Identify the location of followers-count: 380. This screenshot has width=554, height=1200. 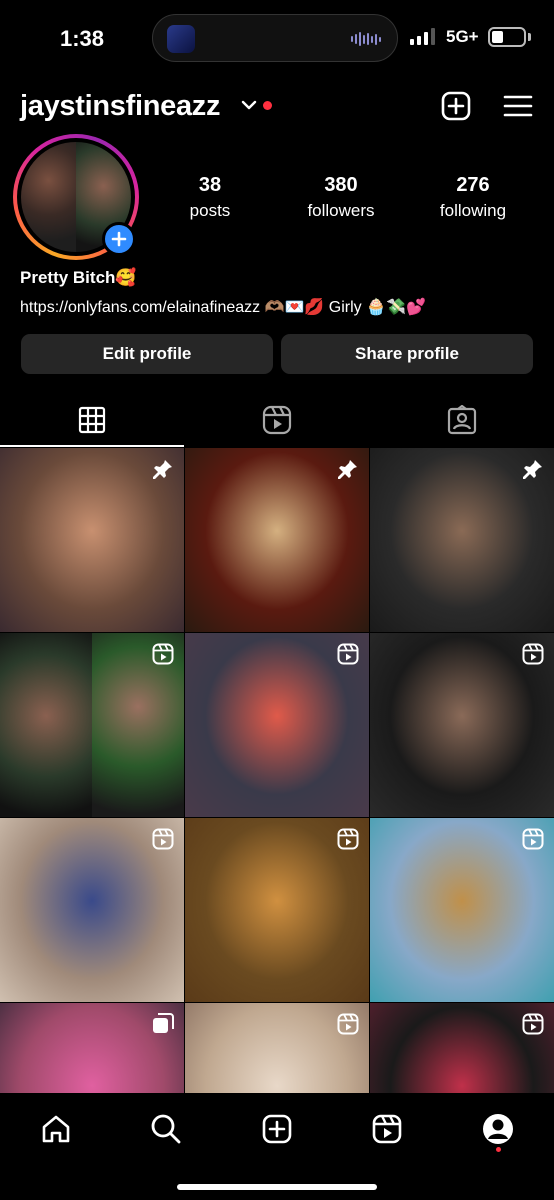
(341, 185).